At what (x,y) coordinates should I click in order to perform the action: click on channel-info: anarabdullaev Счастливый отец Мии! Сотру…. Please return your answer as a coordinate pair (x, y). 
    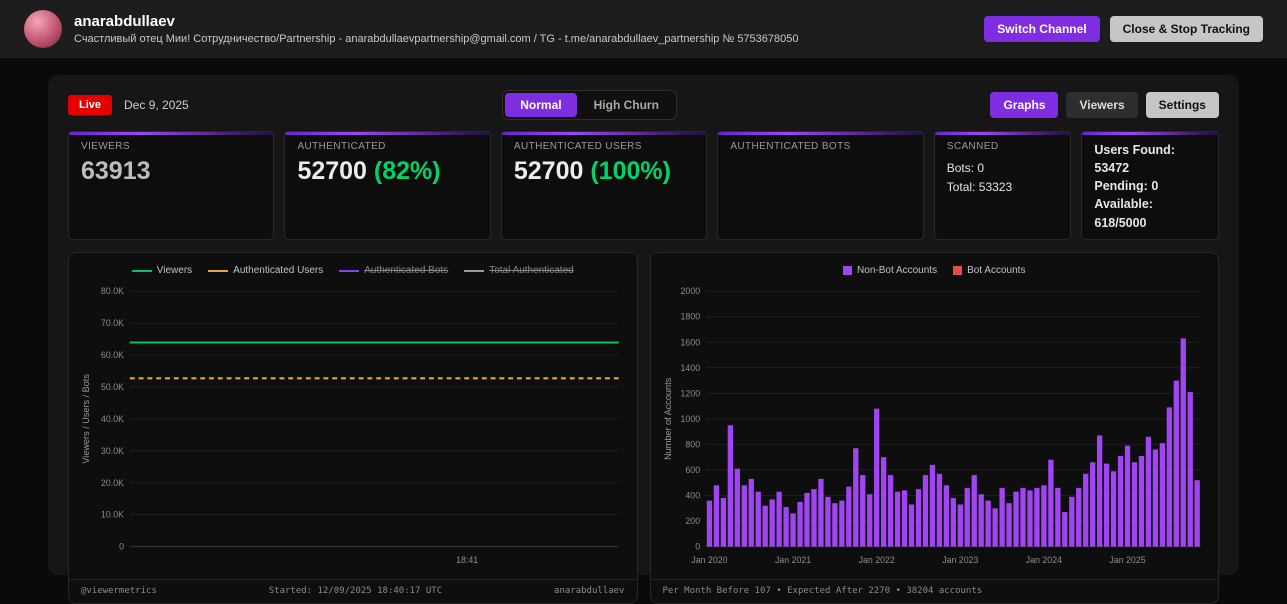
    Looking at the image, I should click on (411, 29).